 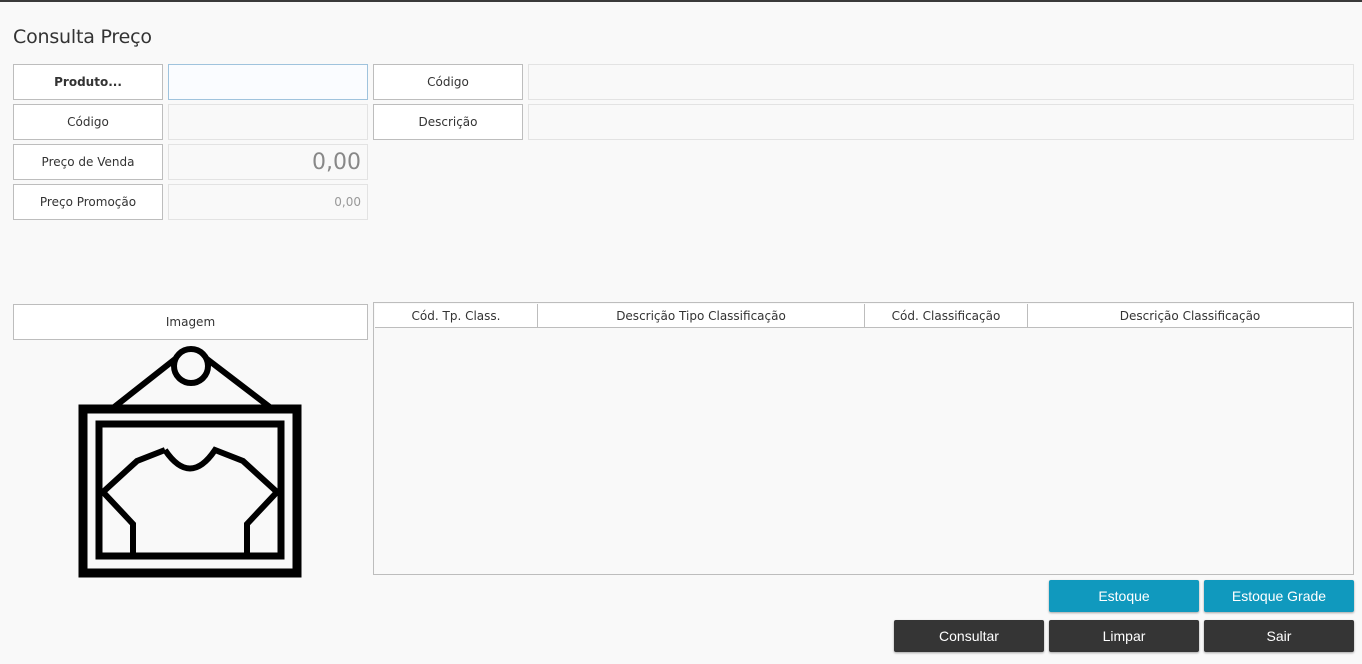 What do you see at coordinates (941, 122) in the screenshot?
I see `descricao-field` at bounding box center [941, 122].